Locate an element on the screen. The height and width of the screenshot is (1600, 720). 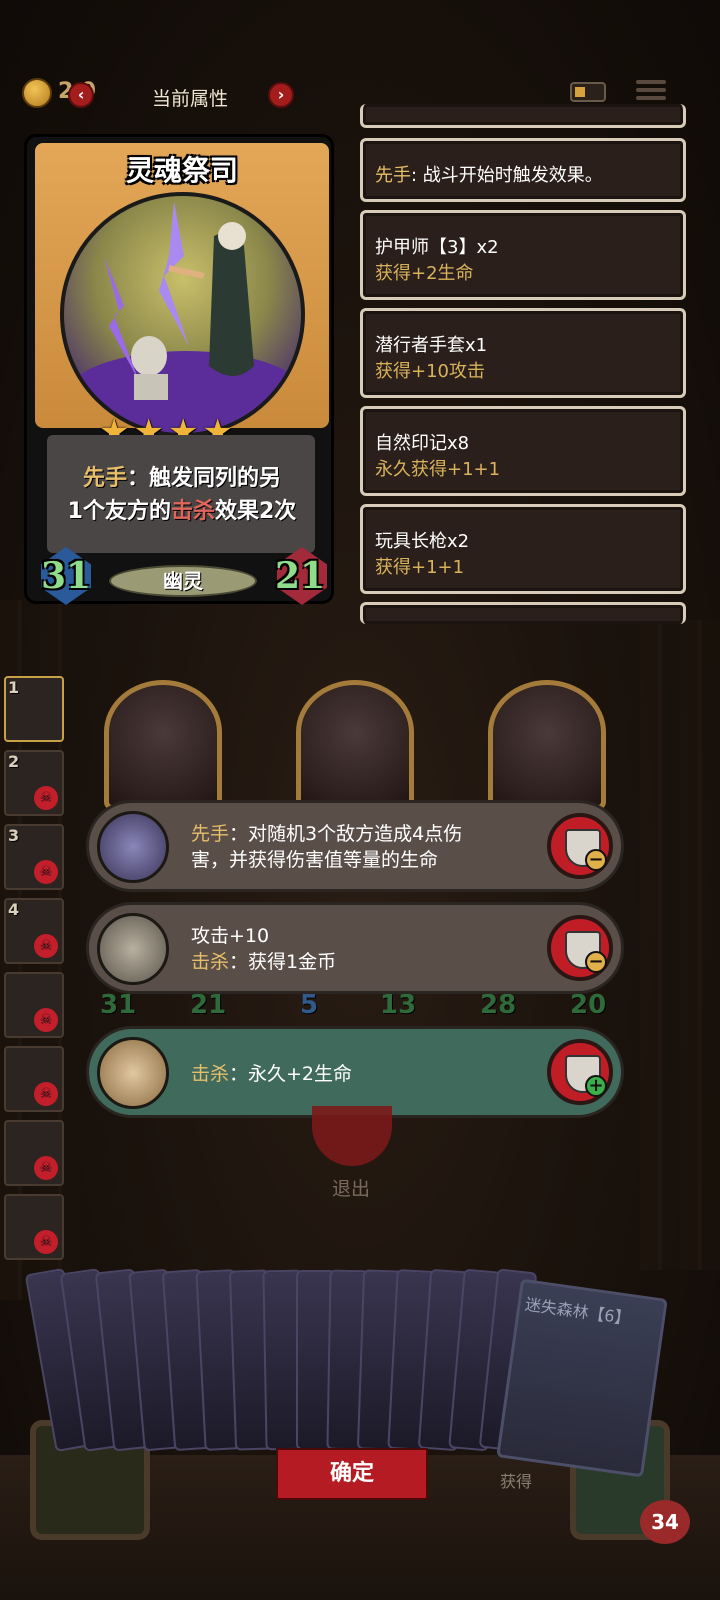
side-unit-slot: 4 ☠ is located at coordinates (34, 931).